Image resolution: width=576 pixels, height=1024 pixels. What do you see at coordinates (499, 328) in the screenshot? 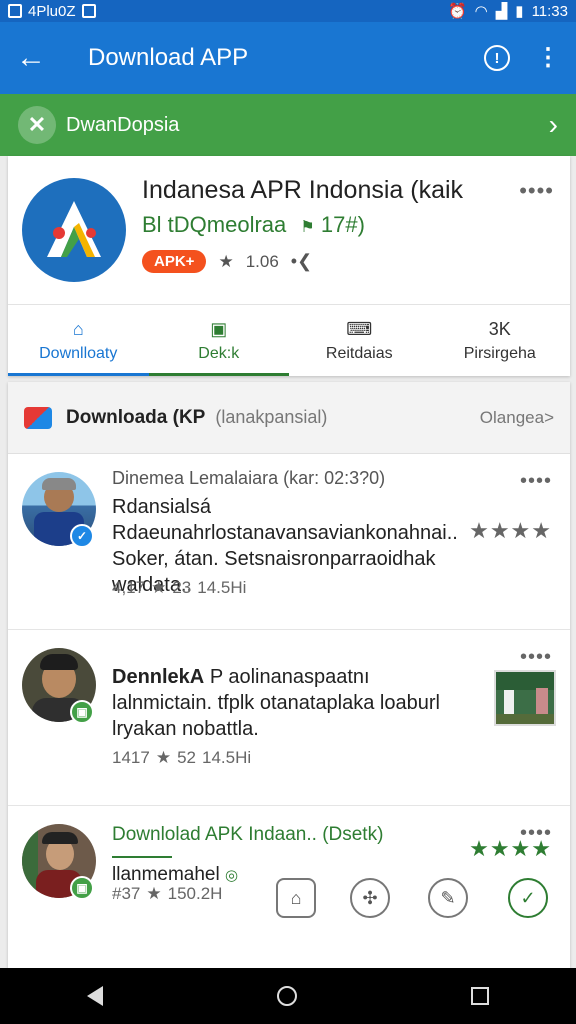
I see `tab-count: 3K` at bounding box center [499, 328].